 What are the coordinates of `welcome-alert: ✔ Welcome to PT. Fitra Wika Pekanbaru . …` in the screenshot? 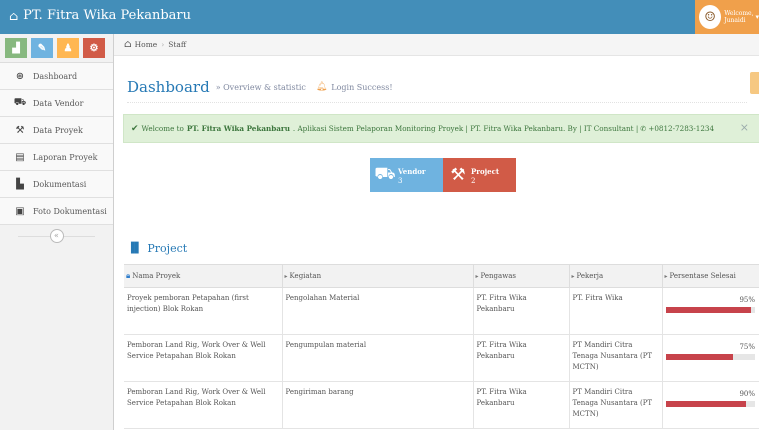 It's located at (441, 128).